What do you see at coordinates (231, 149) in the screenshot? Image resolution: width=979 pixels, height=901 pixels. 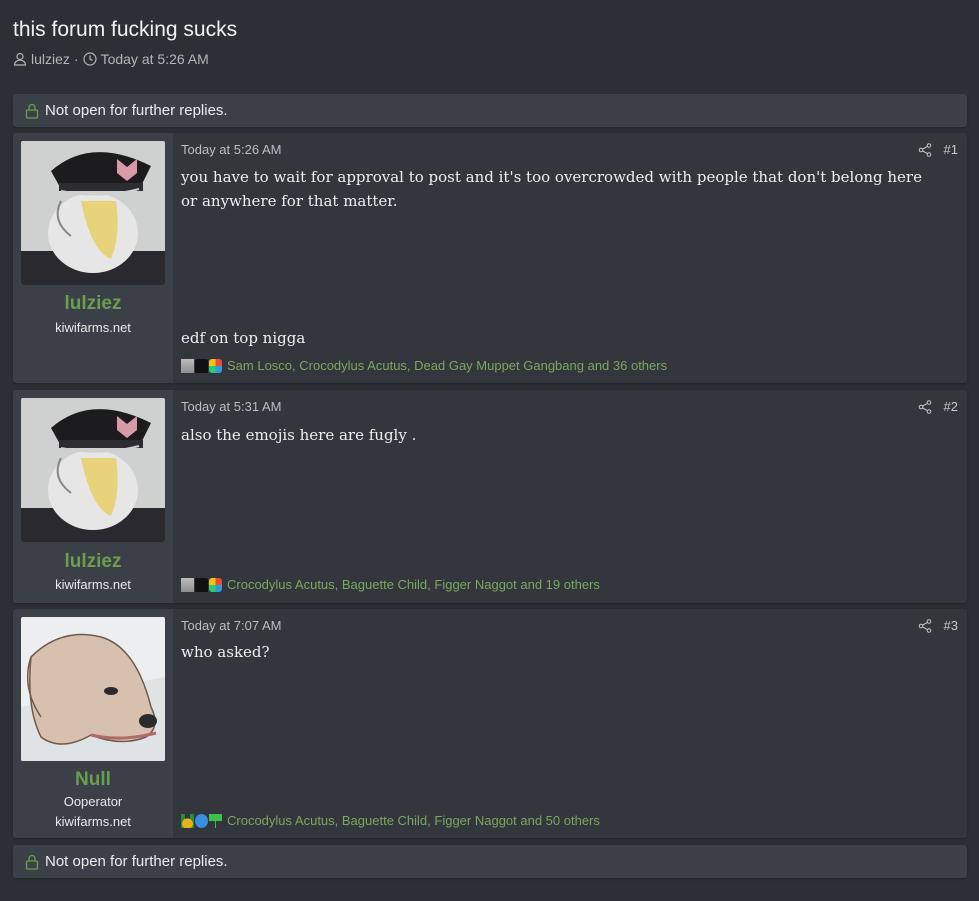 I see `post-date-link: Today at 5:26 AM` at bounding box center [231, 149].